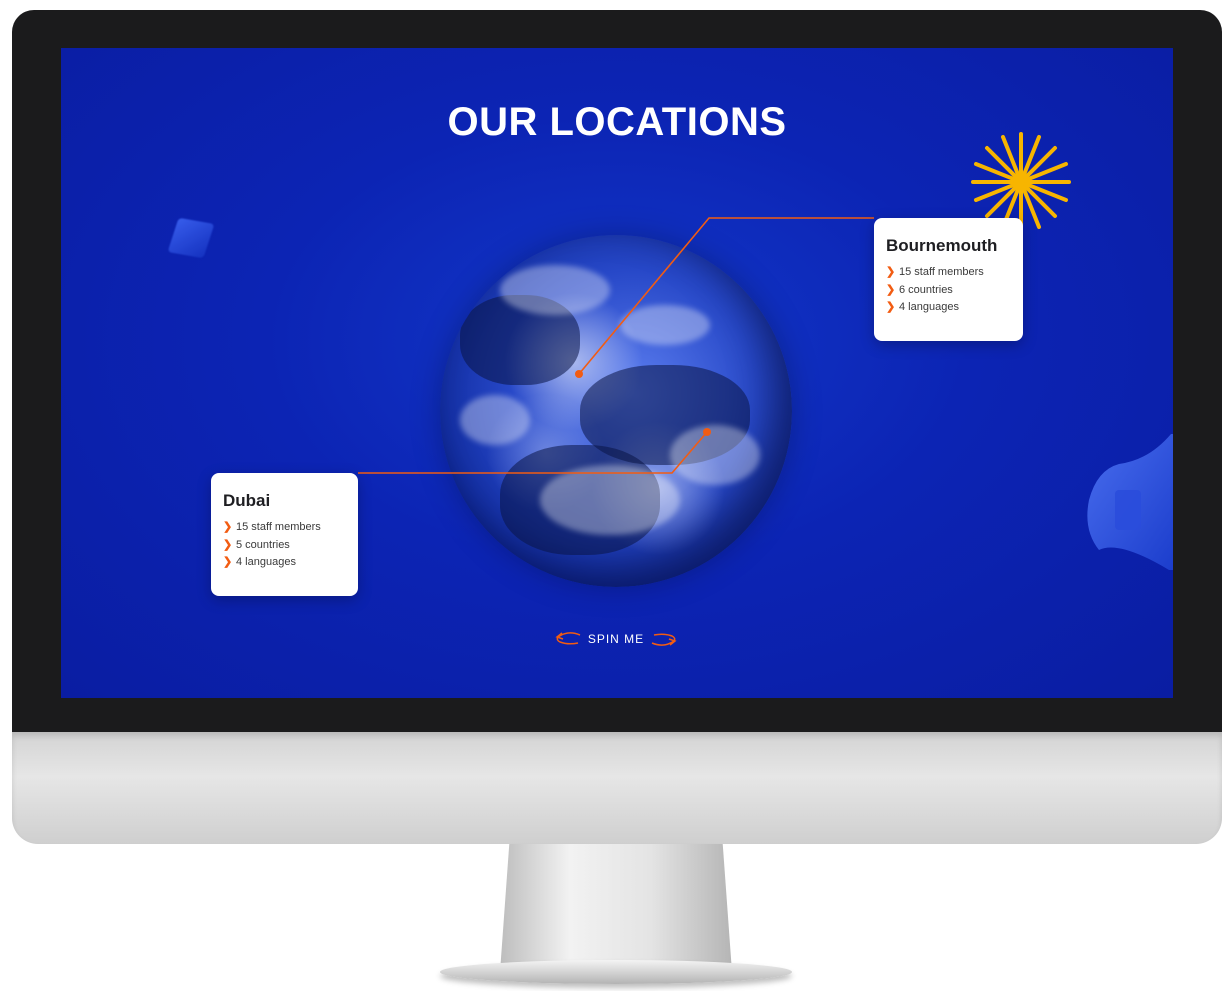 This screenshot has height=991, width=1232. I want to click on spin-me-label: SPIN ME, so click(616, 639).